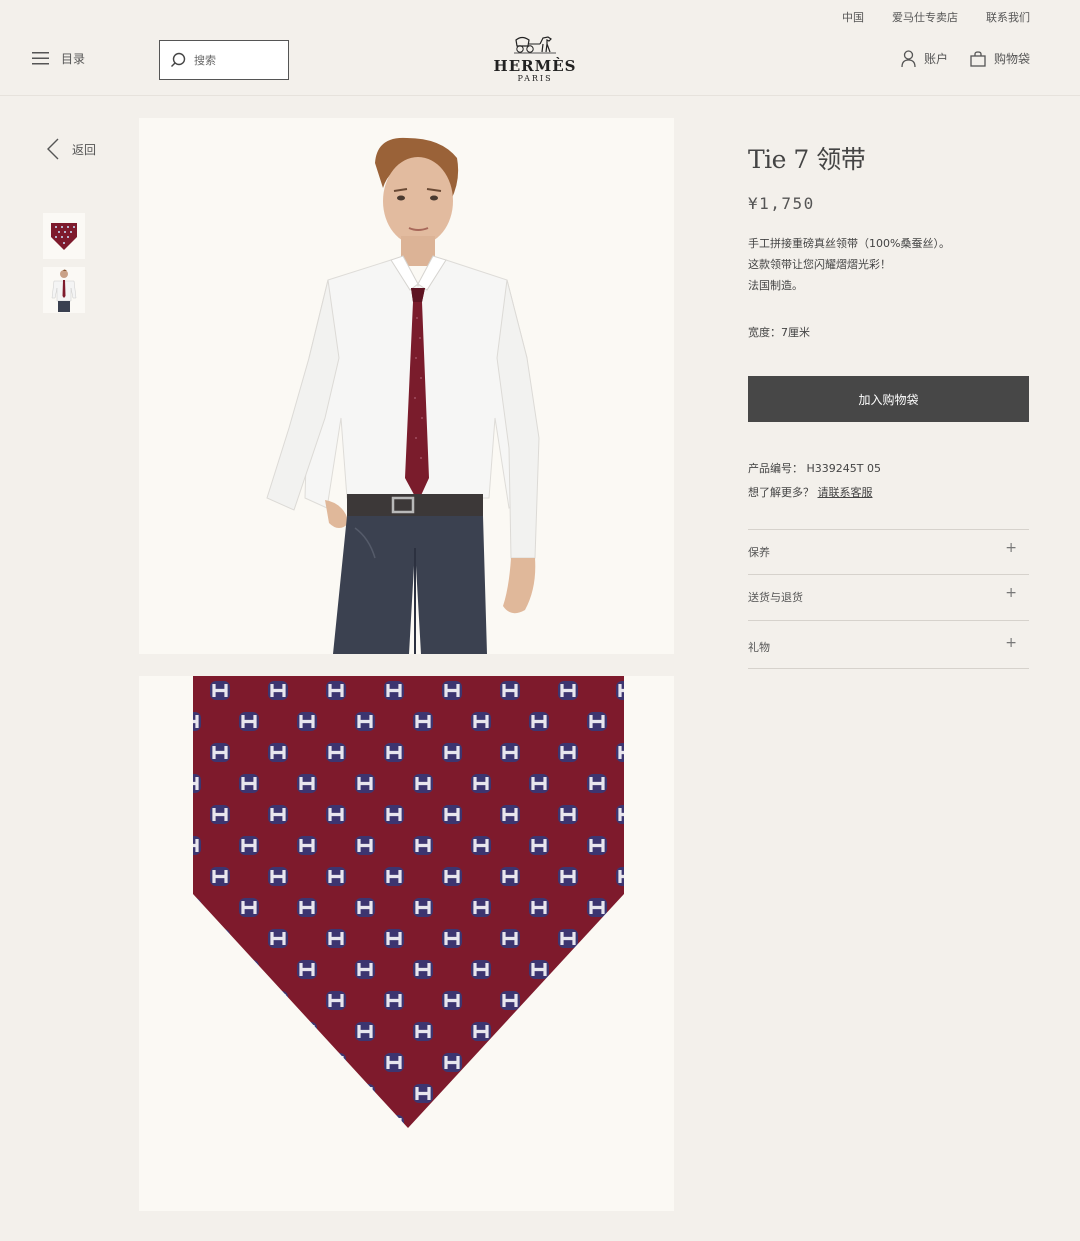 The width and height of the screenshot is (1080, 1241). Describe the element at coordinates (888, 668) in the screenshot. I see `accordion-divider` at that location.